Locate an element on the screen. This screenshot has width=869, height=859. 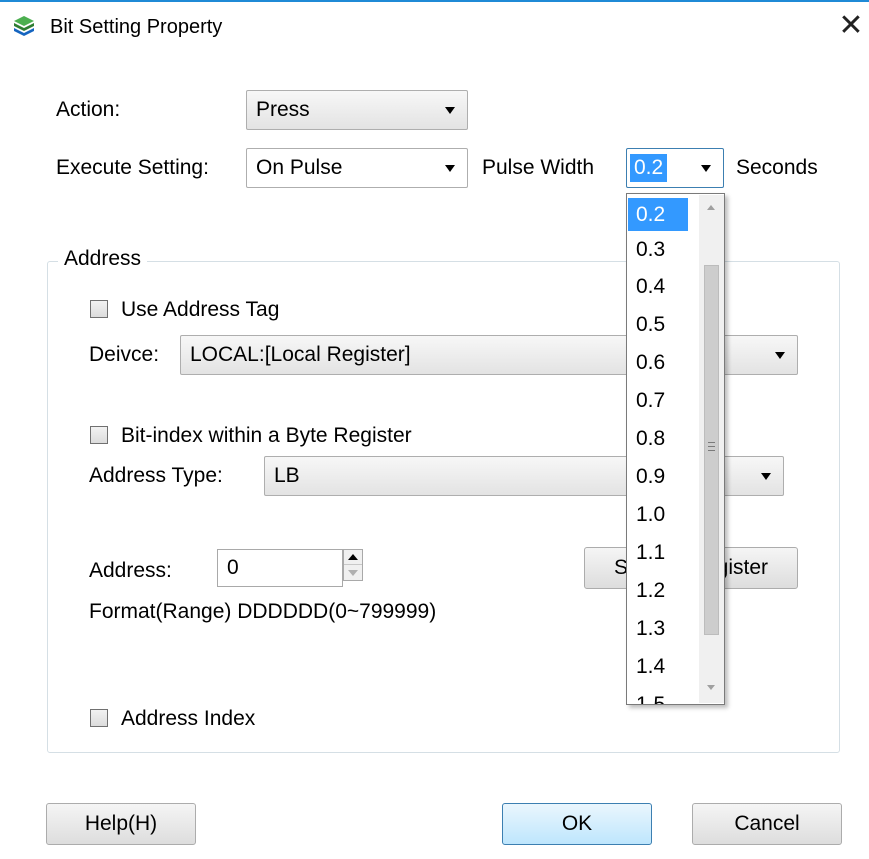
pulse-option: 1.2 is located at coordinates (658, 590).